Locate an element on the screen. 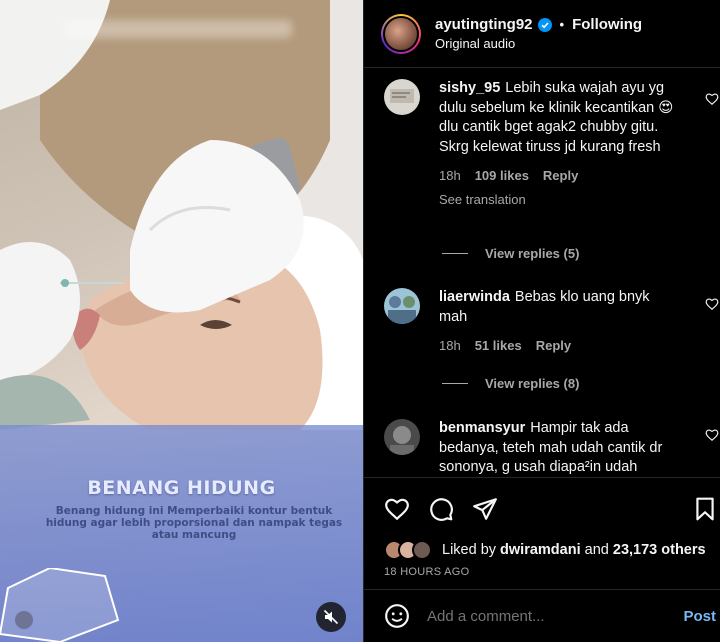 The width and height of the screenshot is (720, 642). emoji-picker-icon is located at coordinates (397, 616).